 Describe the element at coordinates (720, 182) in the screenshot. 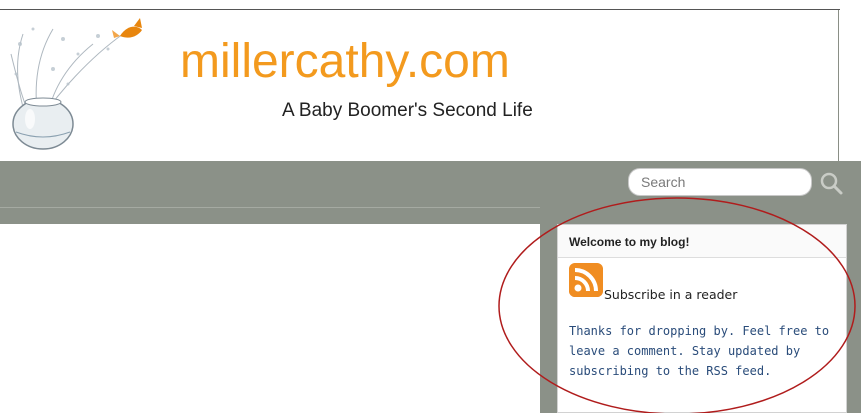

I see `search-input` at that location.